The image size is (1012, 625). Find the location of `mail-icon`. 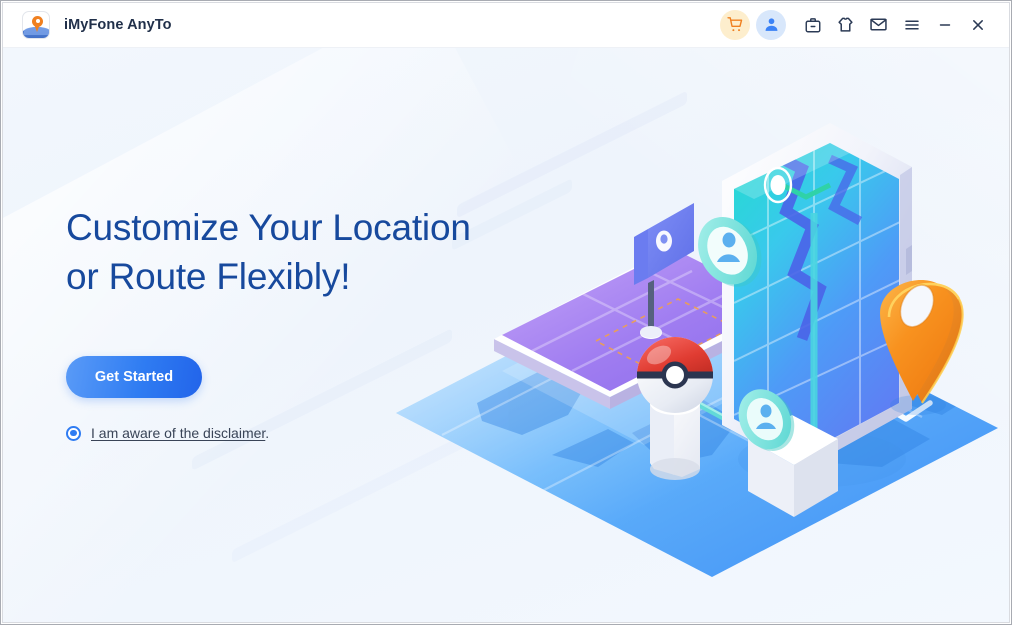

mail-icon is located at coordinates (878, 25).